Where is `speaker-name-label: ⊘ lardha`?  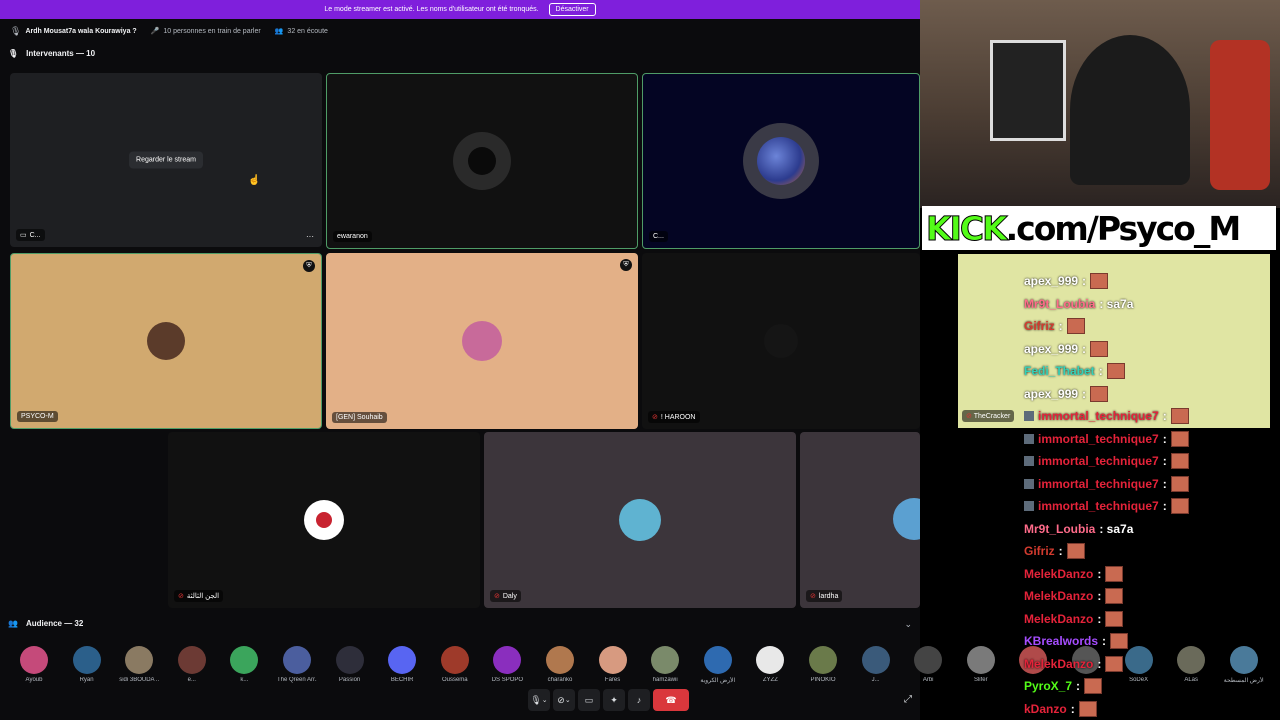
speaker-name-label: ⊘ lardha is located at coordinates (824, 596).